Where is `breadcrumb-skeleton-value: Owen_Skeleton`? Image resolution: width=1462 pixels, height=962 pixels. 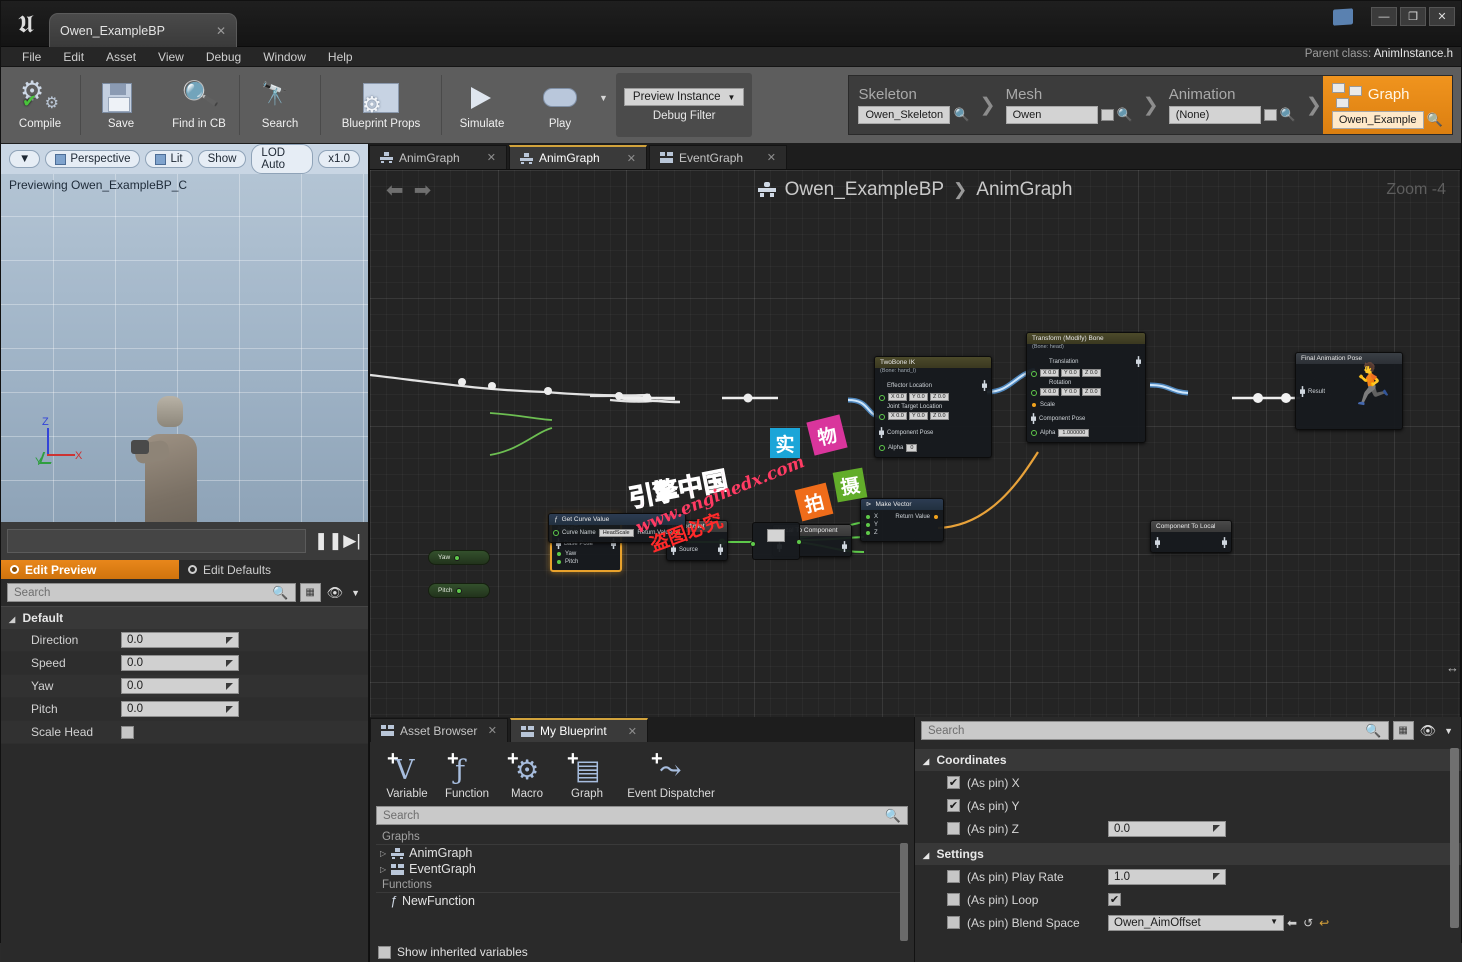 breadcrumb-skeleton-value: Owen_Skeleton is located at coordinates (904, 115).